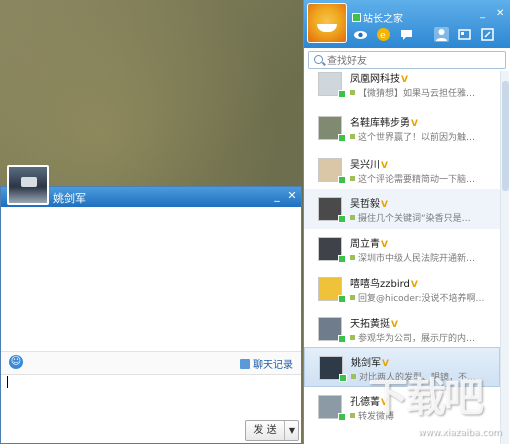 The image size is (510, 444). I want to click on chat-minimize-button: _, so click(277, 196).